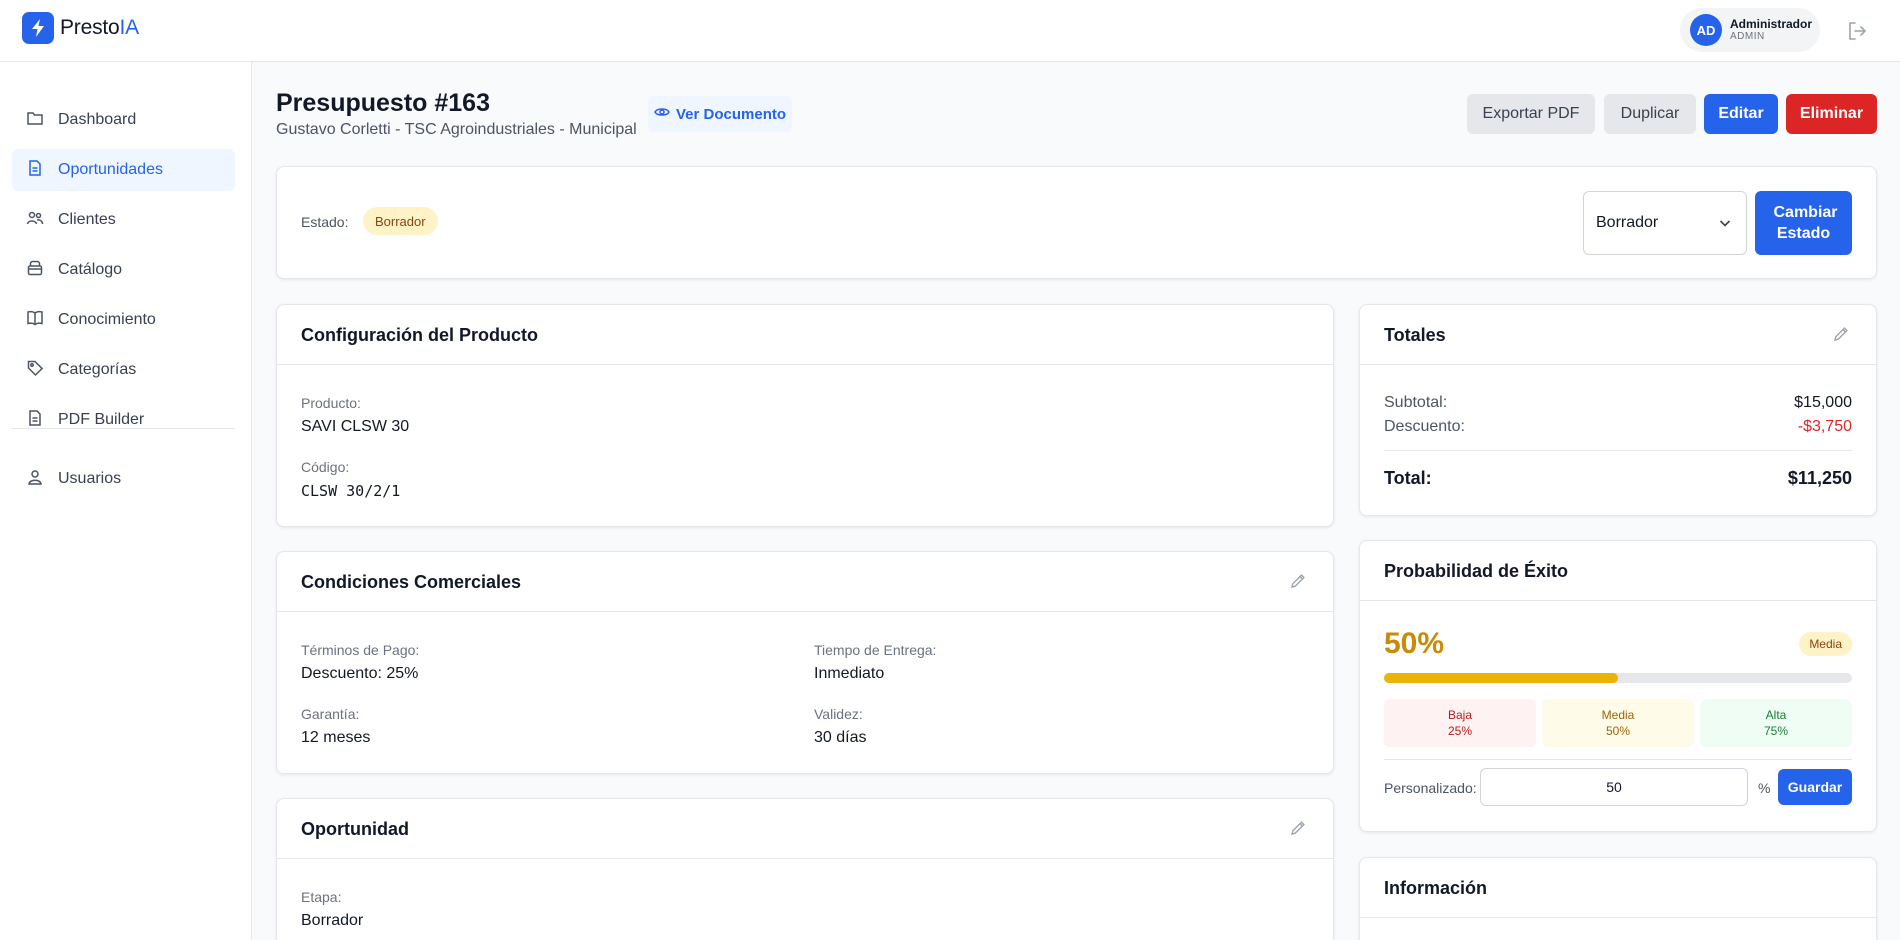 The image size is (1900, 940). What do you see at coordinates (1460, 731) in the screenshot?
I see `option-value: 25%` at bounding box center [1460, 731].